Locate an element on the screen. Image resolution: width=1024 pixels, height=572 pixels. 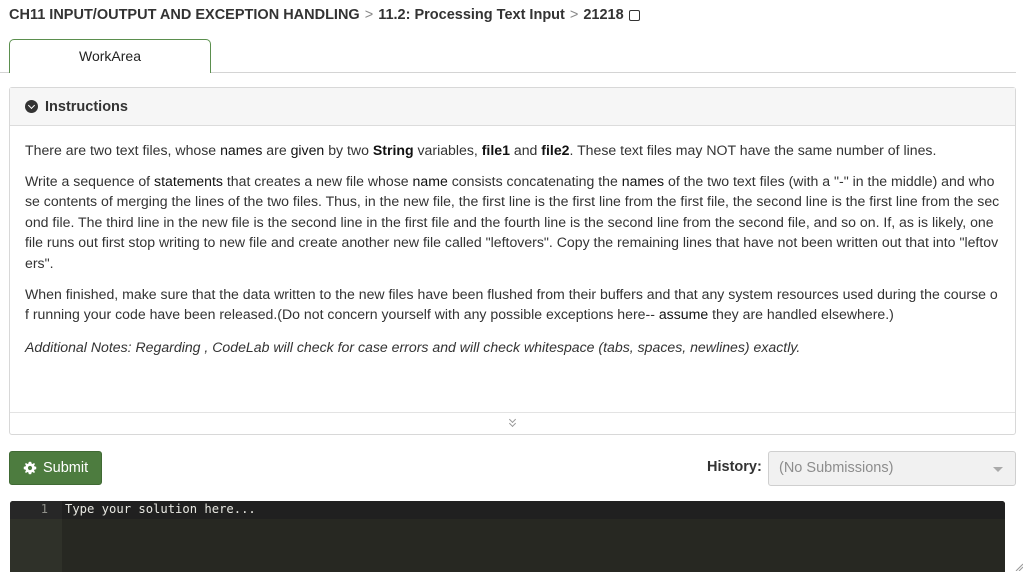
glossary-term: statements is located at coordinates (188, 181).